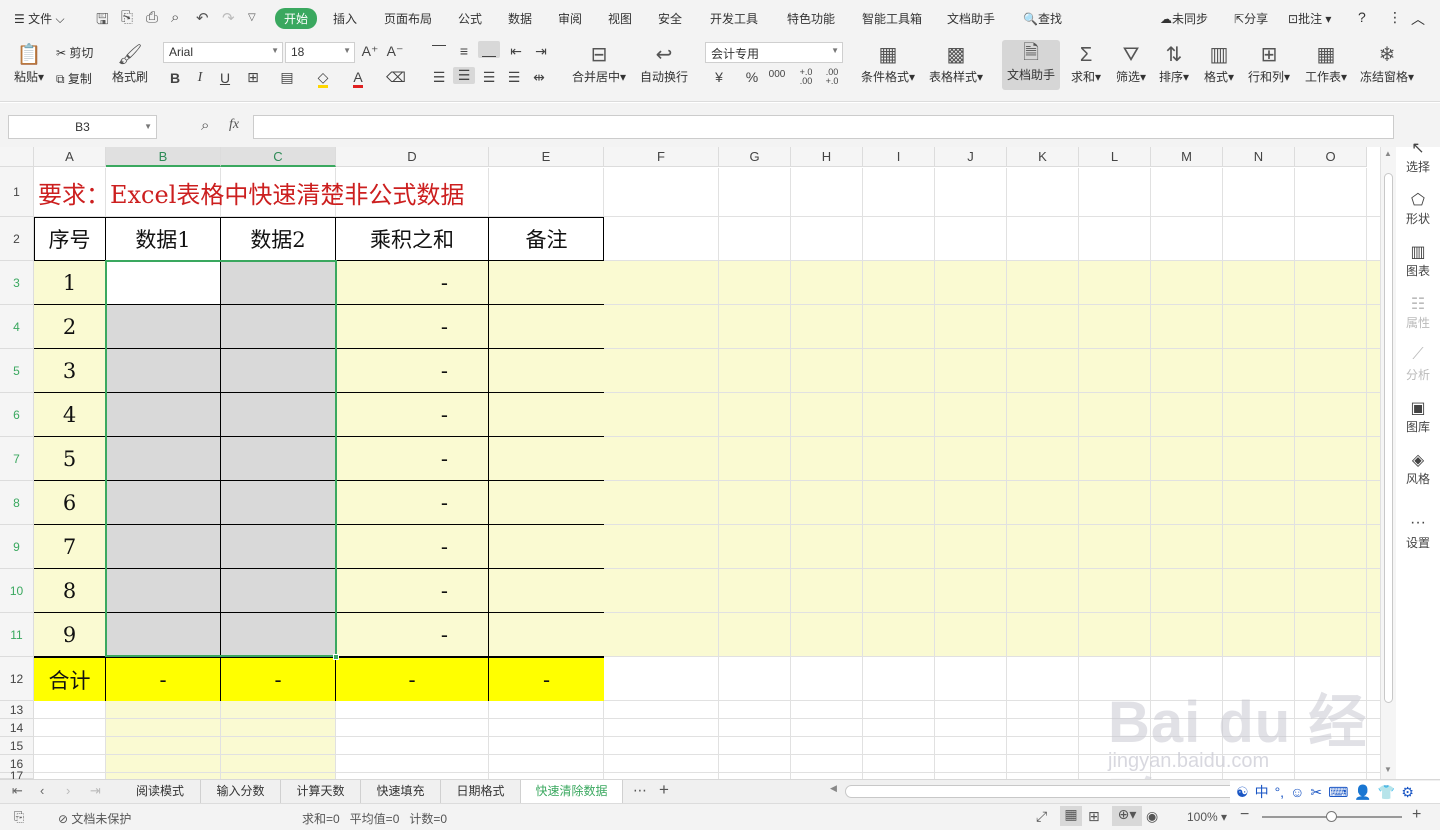 This screenshot has width=1440, height=830. What do you see at coordinates (640, 790) in the screenshot?
I see `more-sheets-icon: ⋯` at bounding box center [640, 790].